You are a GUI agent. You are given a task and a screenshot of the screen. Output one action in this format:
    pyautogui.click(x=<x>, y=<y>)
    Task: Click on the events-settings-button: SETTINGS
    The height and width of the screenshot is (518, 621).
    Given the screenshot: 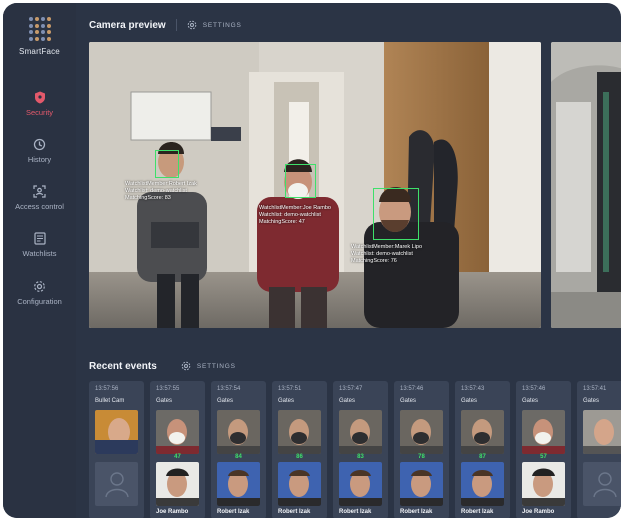 What is the action you would take?
    pyautogui.click(x=208, y=366)
    